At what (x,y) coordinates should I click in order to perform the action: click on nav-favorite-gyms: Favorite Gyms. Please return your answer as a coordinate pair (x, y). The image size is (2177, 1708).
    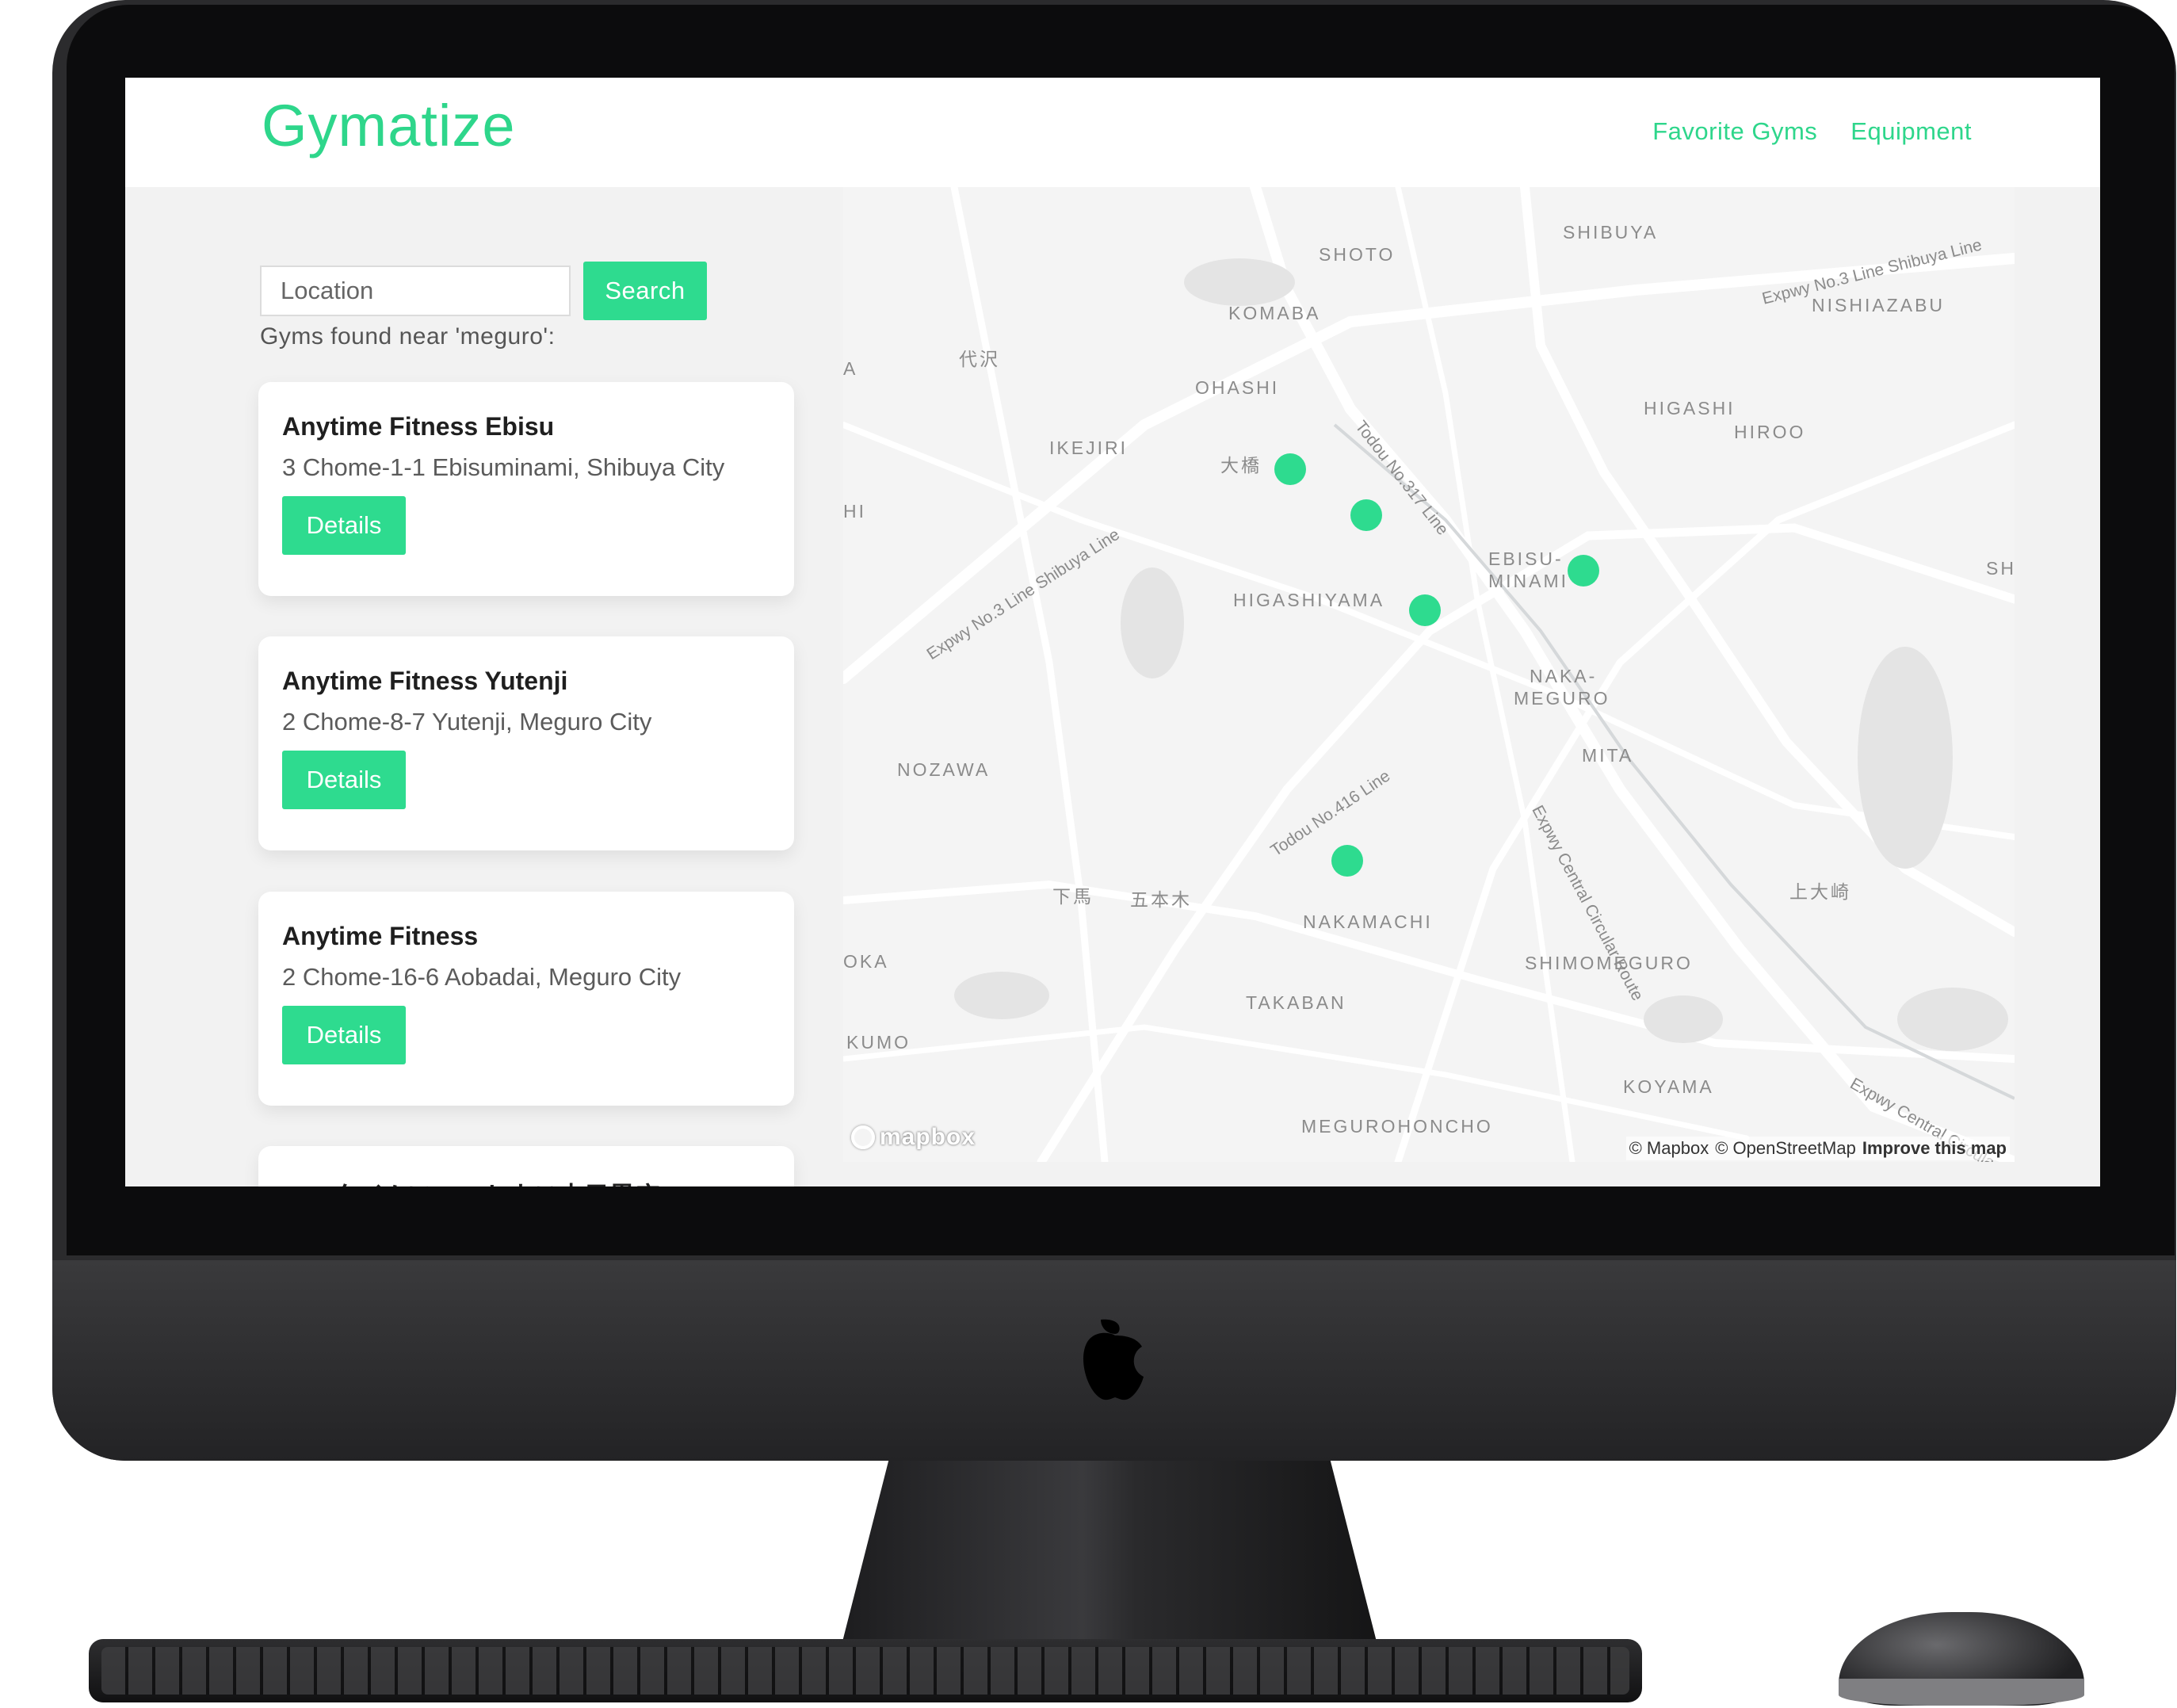
    Looking at the image, I should click on (1734, 131).